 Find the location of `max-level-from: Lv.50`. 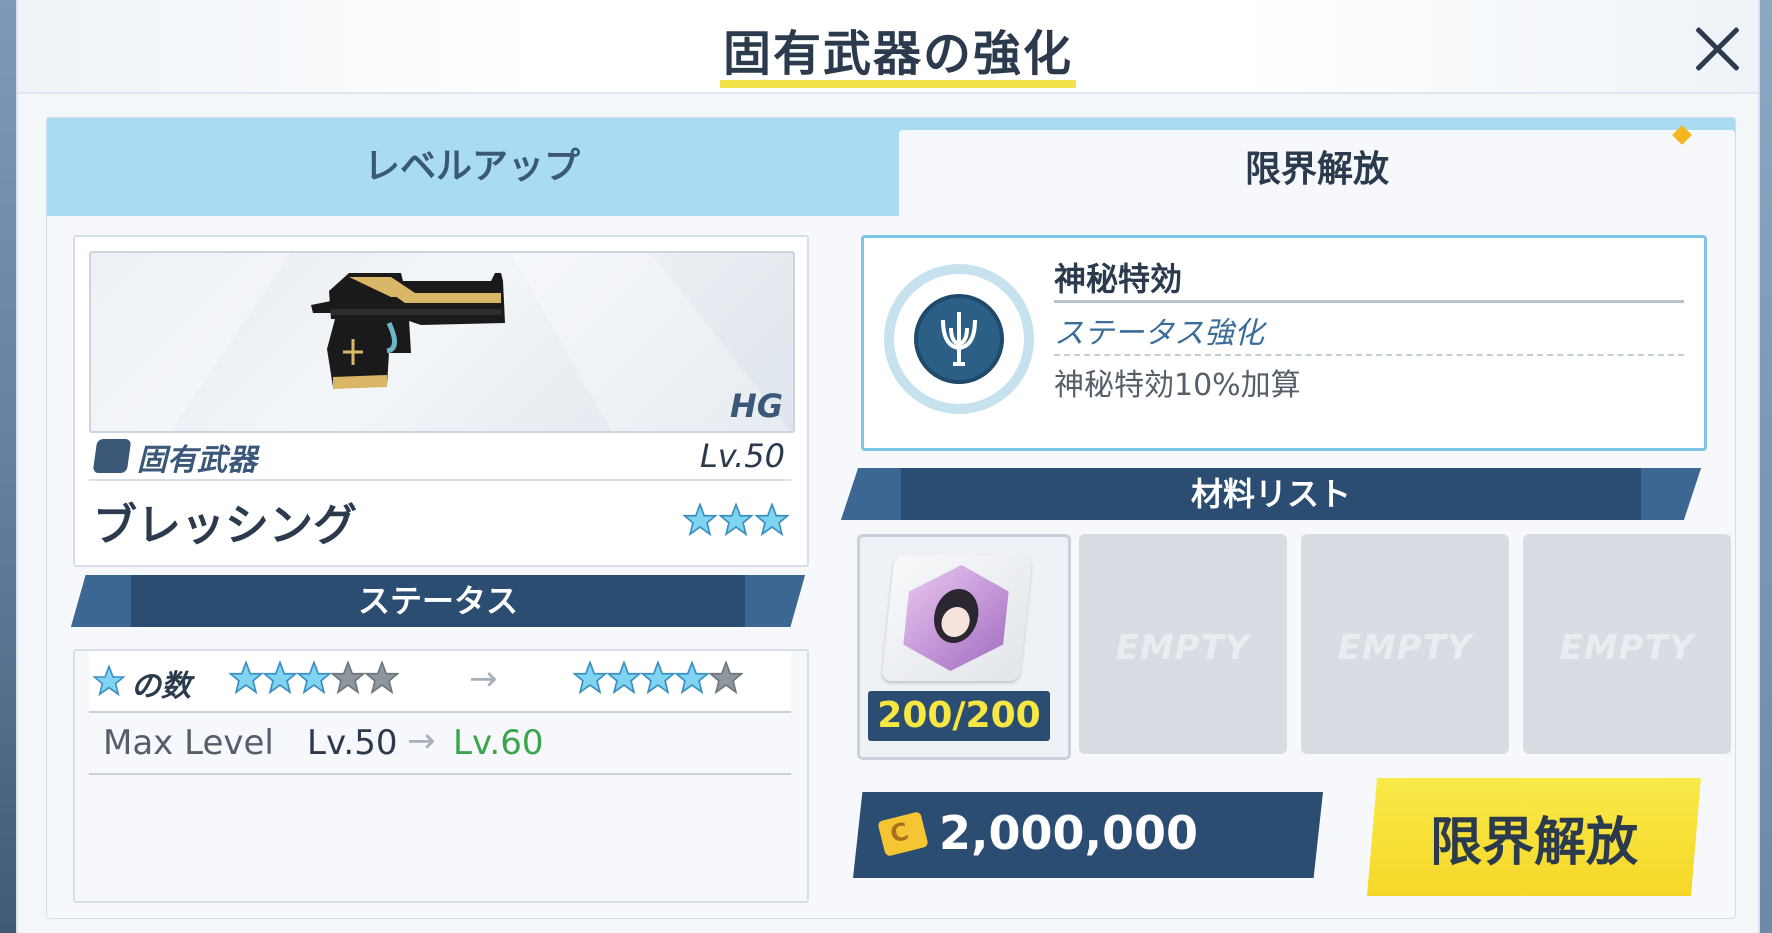

max-level-from: Lv.50 is located at coordinates (352, 743).